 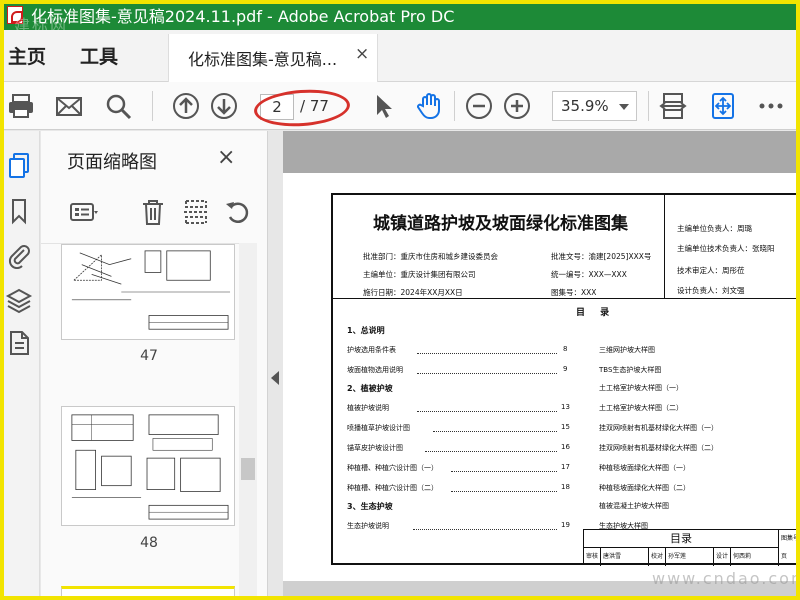 I want to click on document-icon, so click(x=19, y=343).